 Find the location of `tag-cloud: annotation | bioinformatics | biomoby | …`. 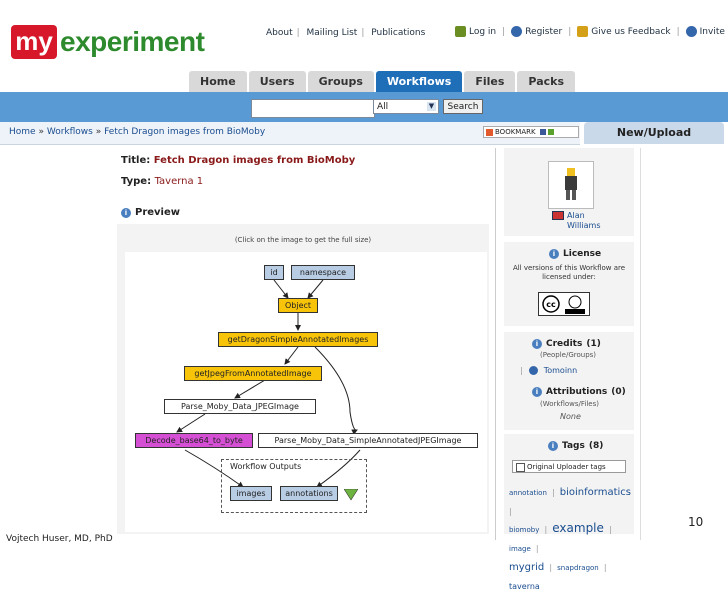

tag-cloud: annotation | bioinformatics | biomoby | … is located at coordinates (571, 538).